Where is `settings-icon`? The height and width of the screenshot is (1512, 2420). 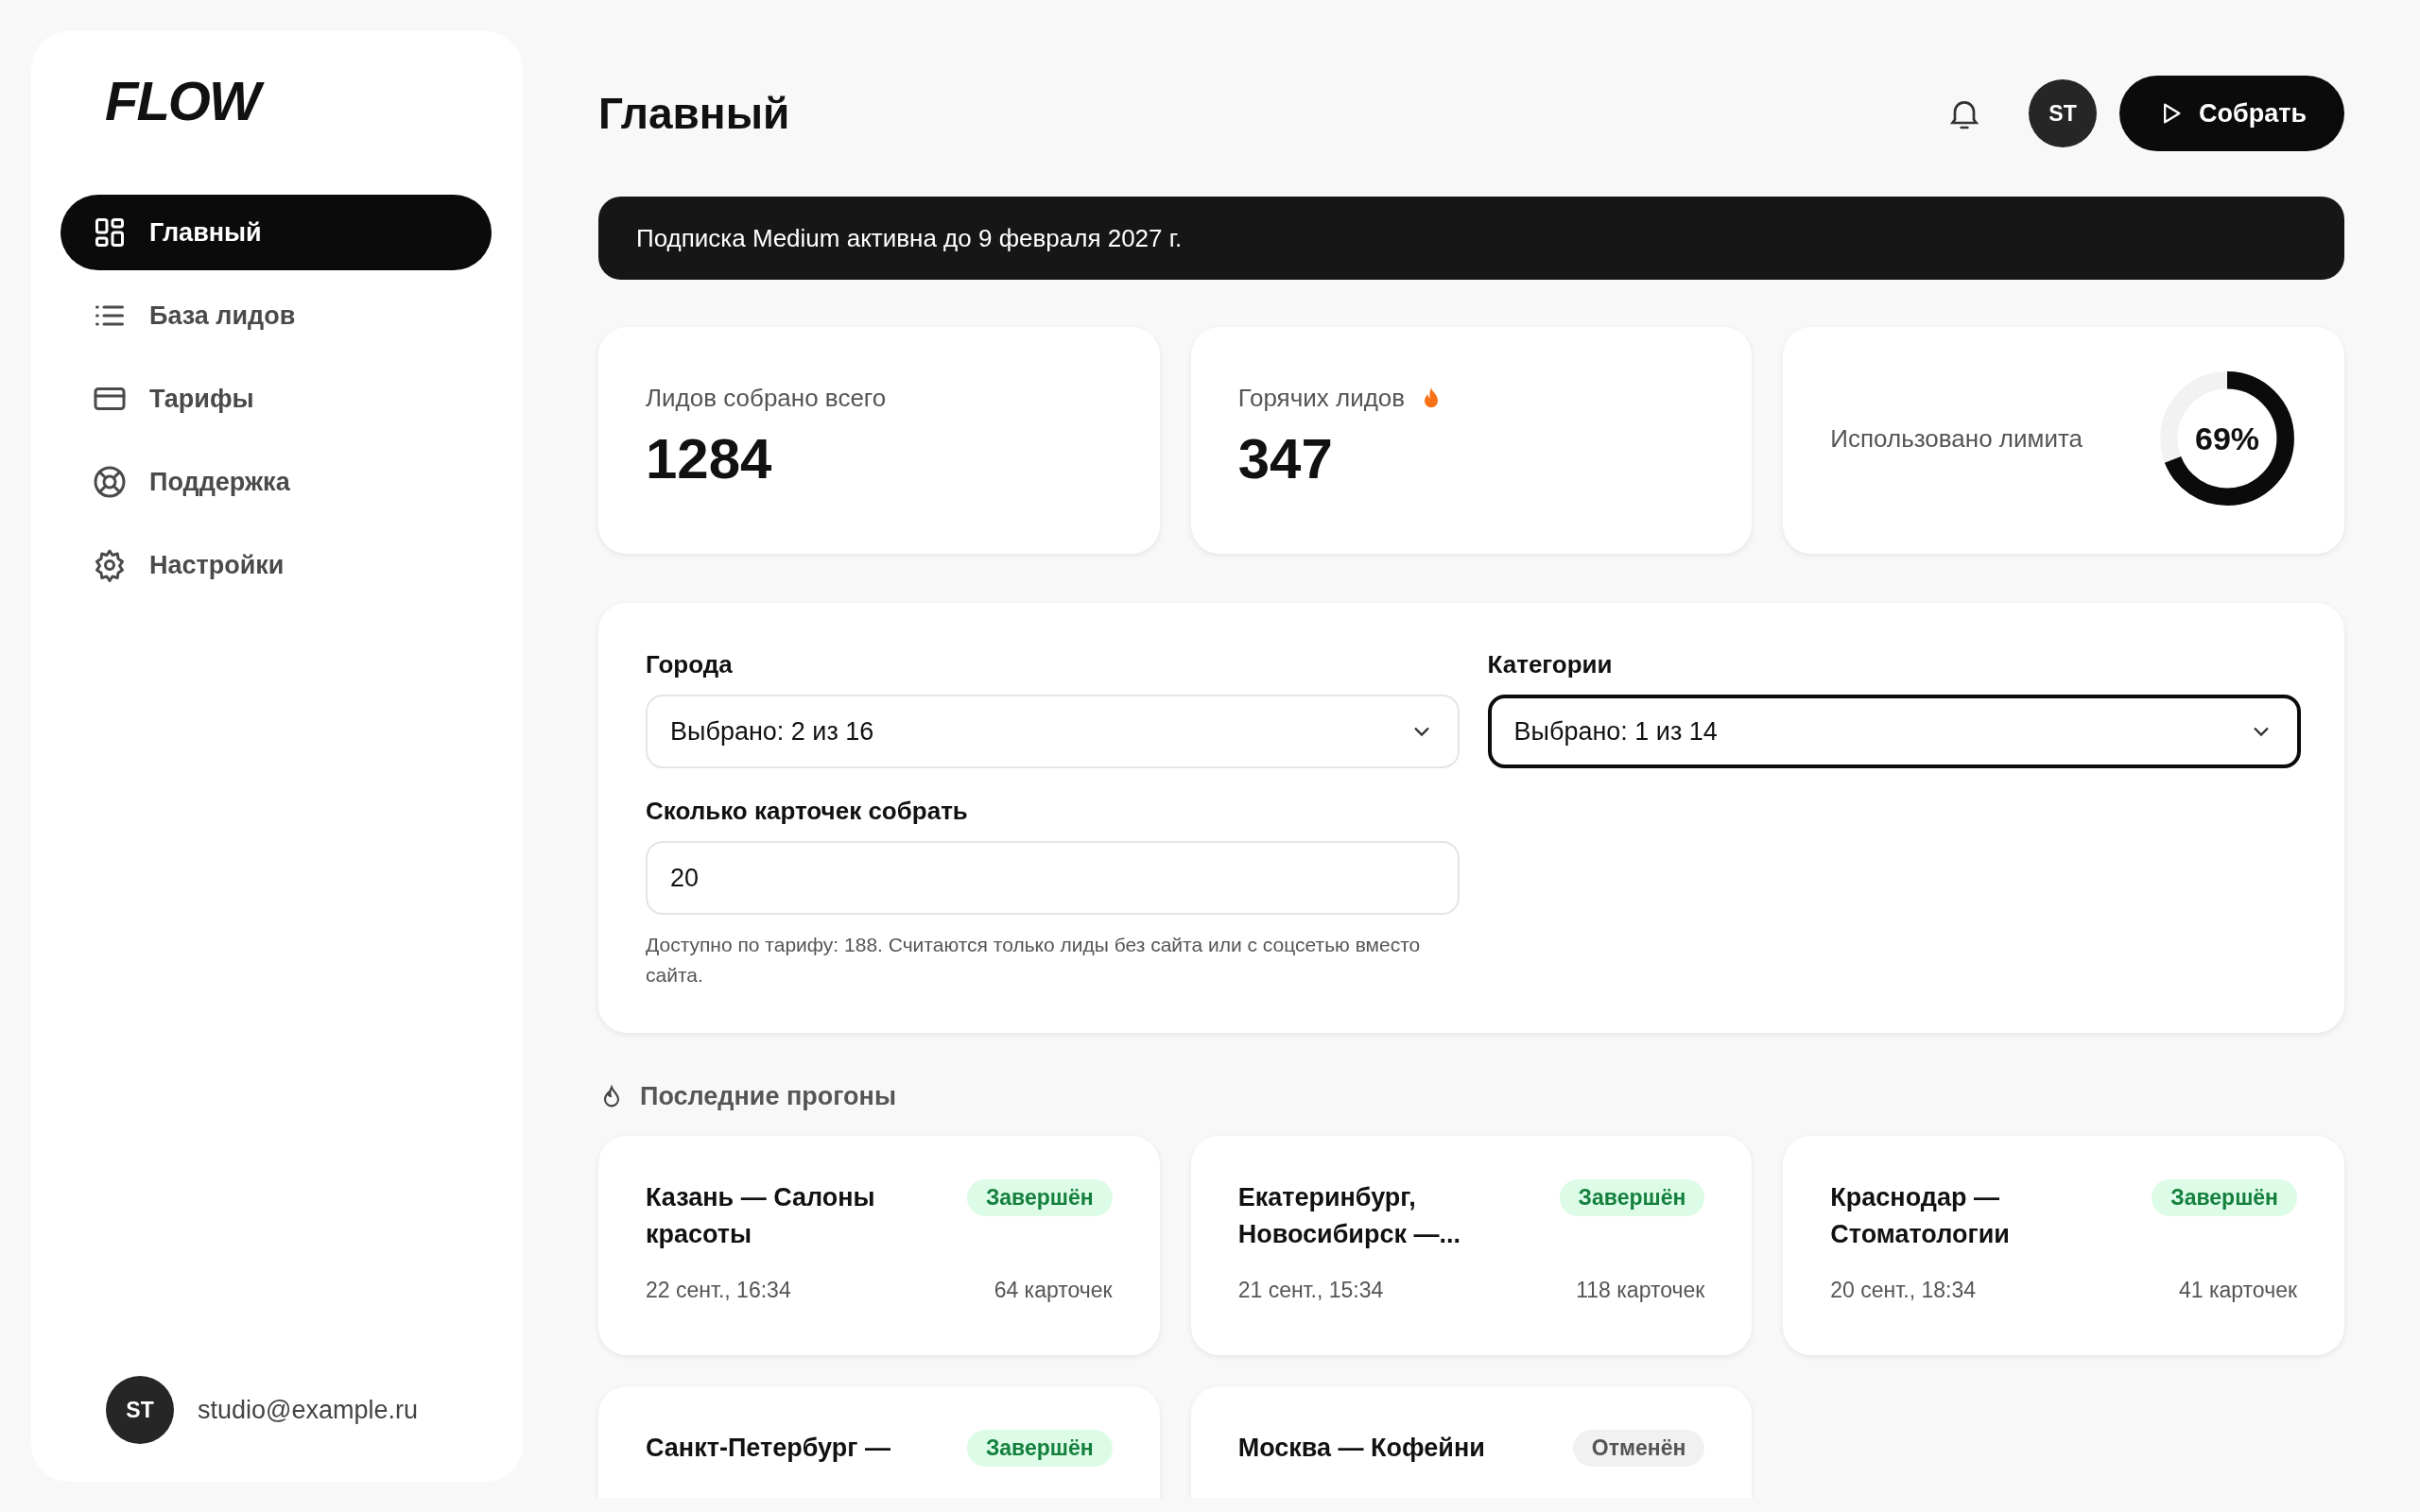 settings-icon is located at coordinates (110, 565).